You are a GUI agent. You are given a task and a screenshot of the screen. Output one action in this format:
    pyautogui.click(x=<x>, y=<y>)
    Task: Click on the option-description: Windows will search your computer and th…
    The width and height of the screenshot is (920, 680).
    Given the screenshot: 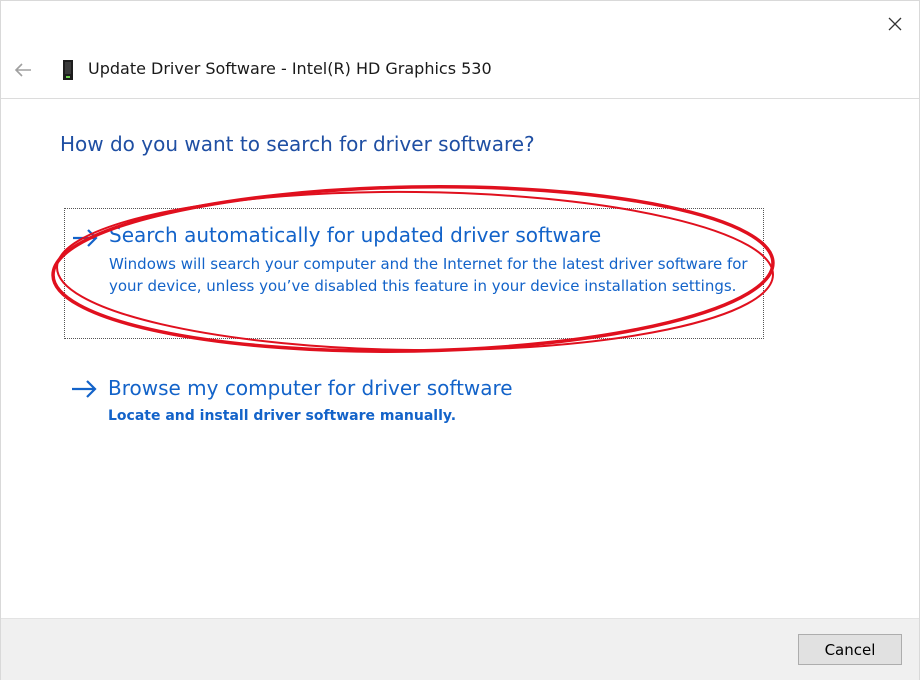 What is the action you would take?
    pyautogui.click(x=428, y=275)
    